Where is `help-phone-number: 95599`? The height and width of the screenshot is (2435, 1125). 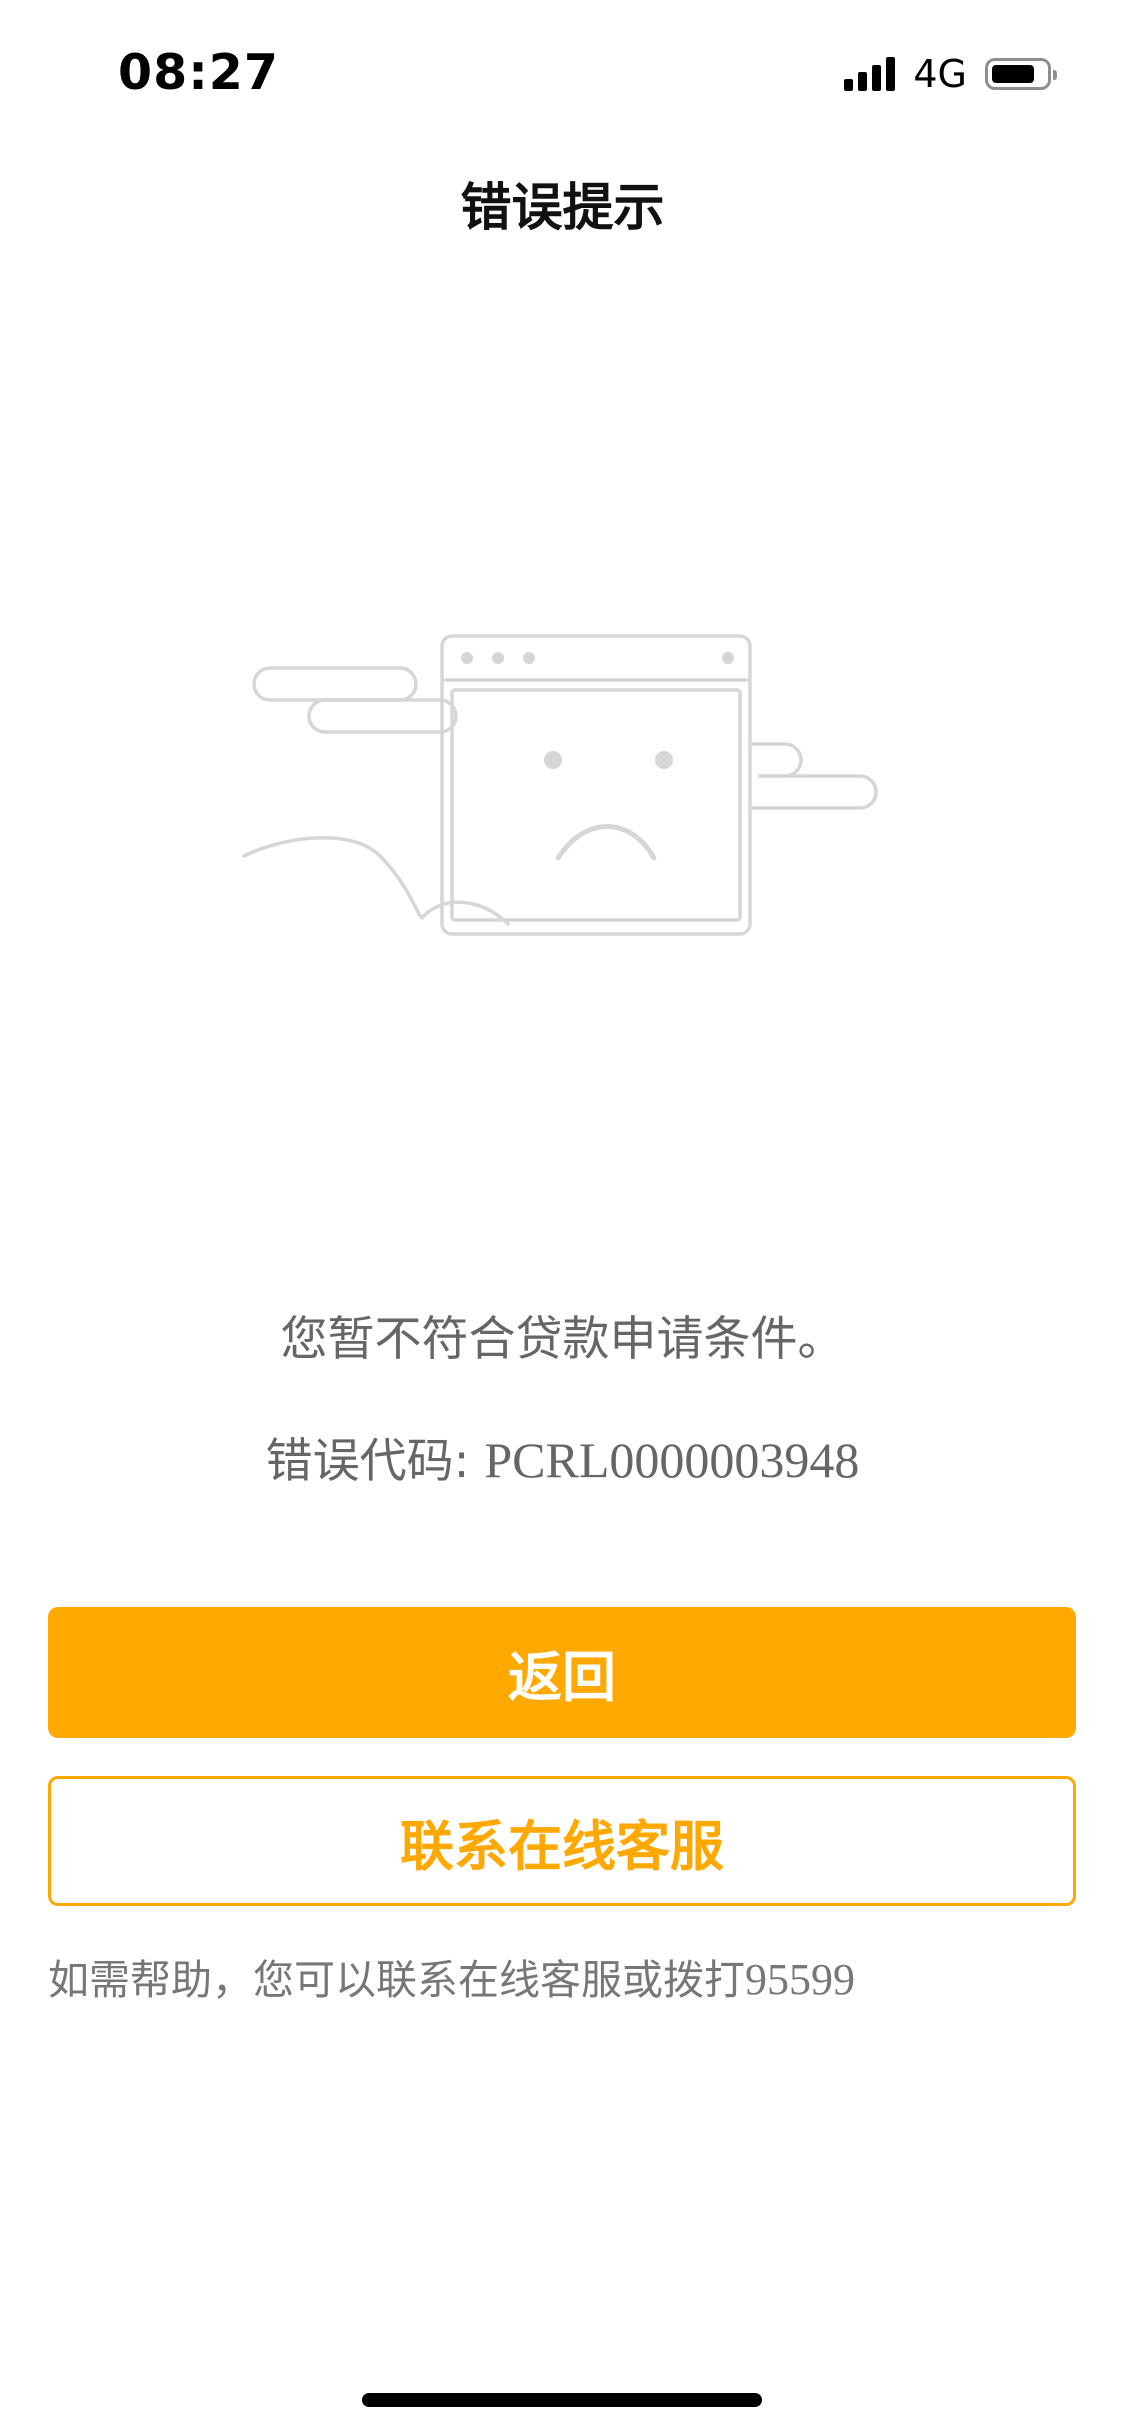 help-phone-number: 95599 is located at coordinates (800, 1979).